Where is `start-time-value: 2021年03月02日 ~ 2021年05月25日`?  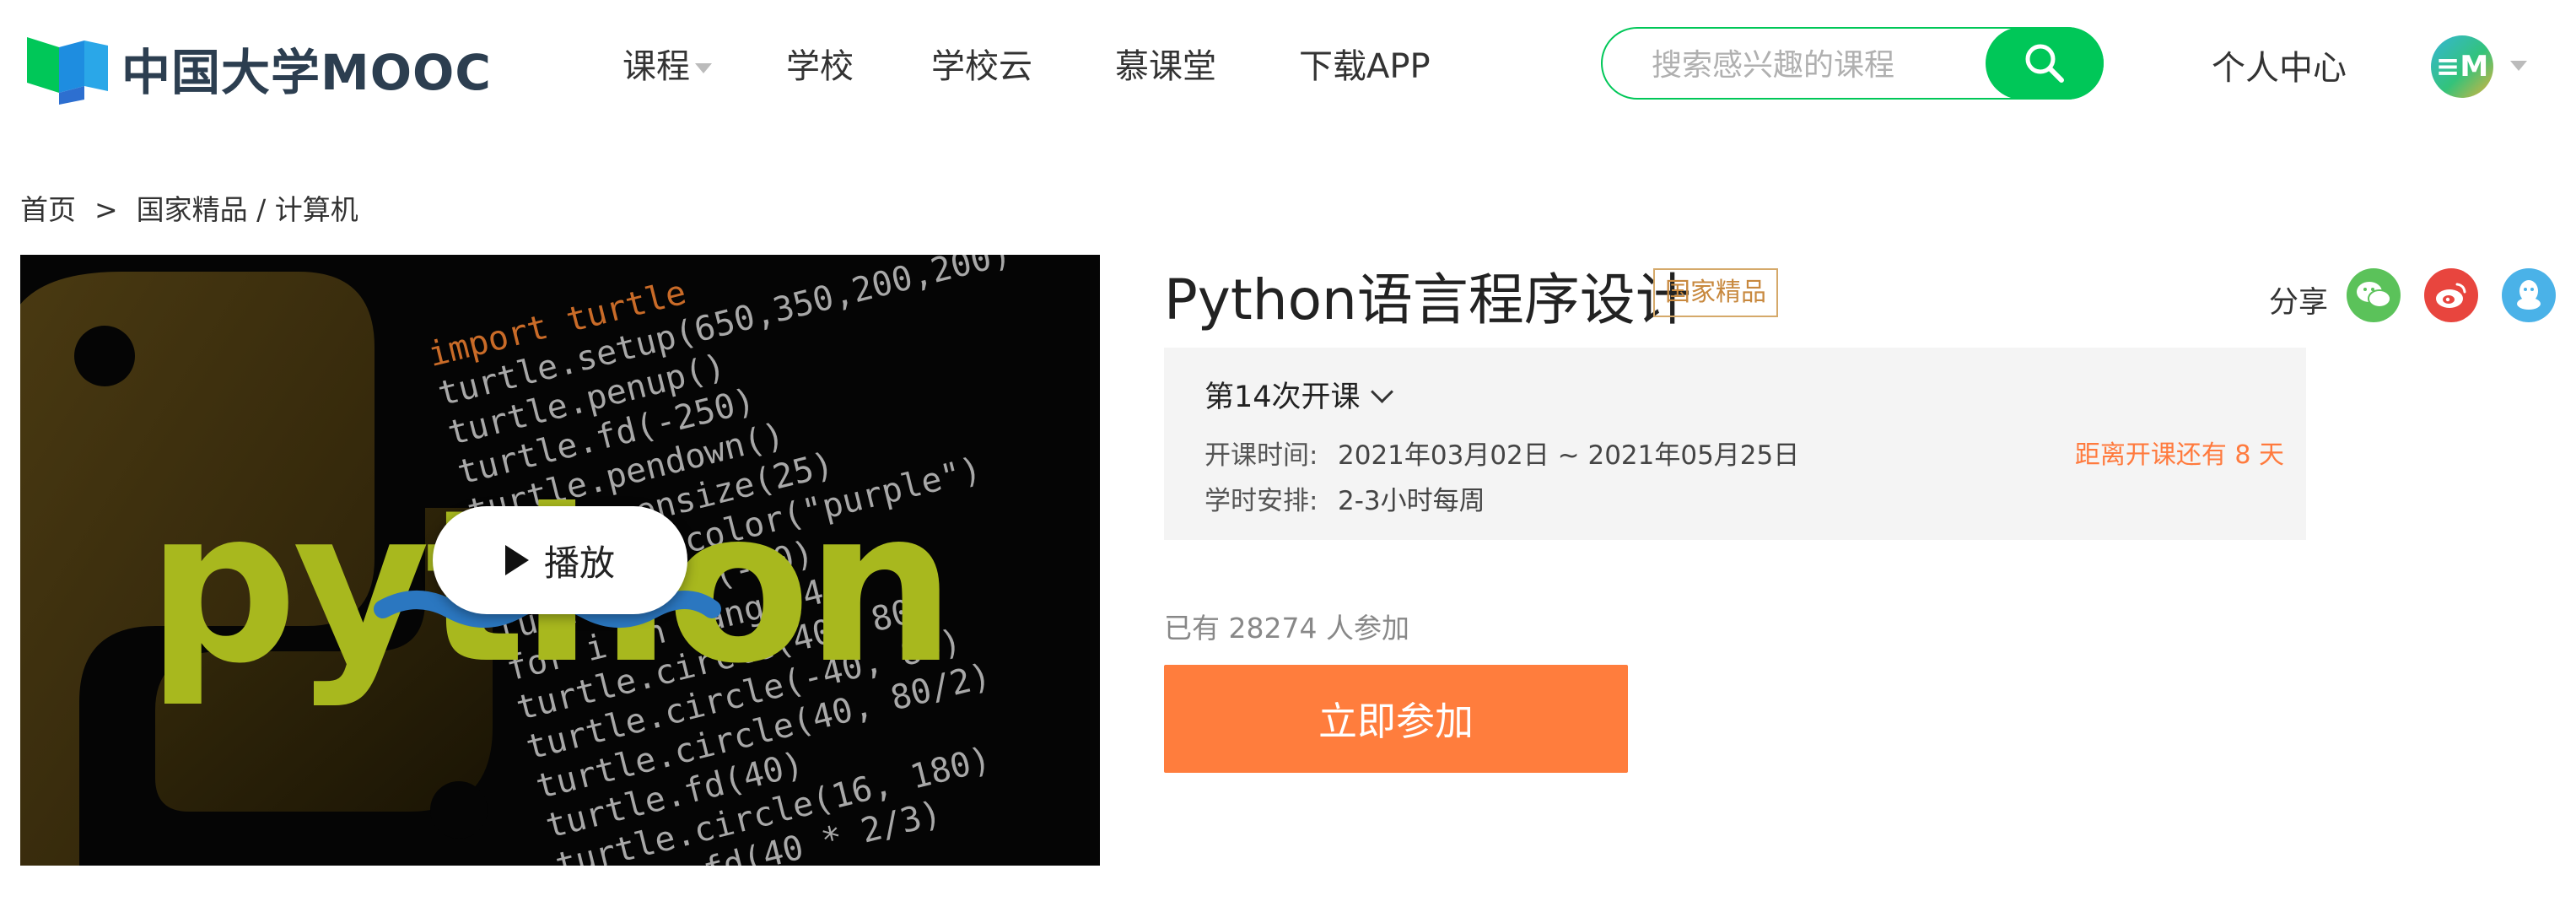 start-time-value: 2021年03月02日 ~ 2021年05月25日 is located at coordinates (1569, 455).